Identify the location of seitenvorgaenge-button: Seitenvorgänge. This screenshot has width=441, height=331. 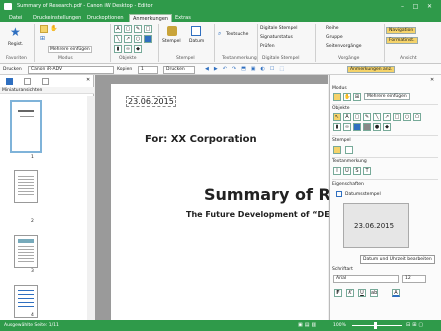
(344, 46).